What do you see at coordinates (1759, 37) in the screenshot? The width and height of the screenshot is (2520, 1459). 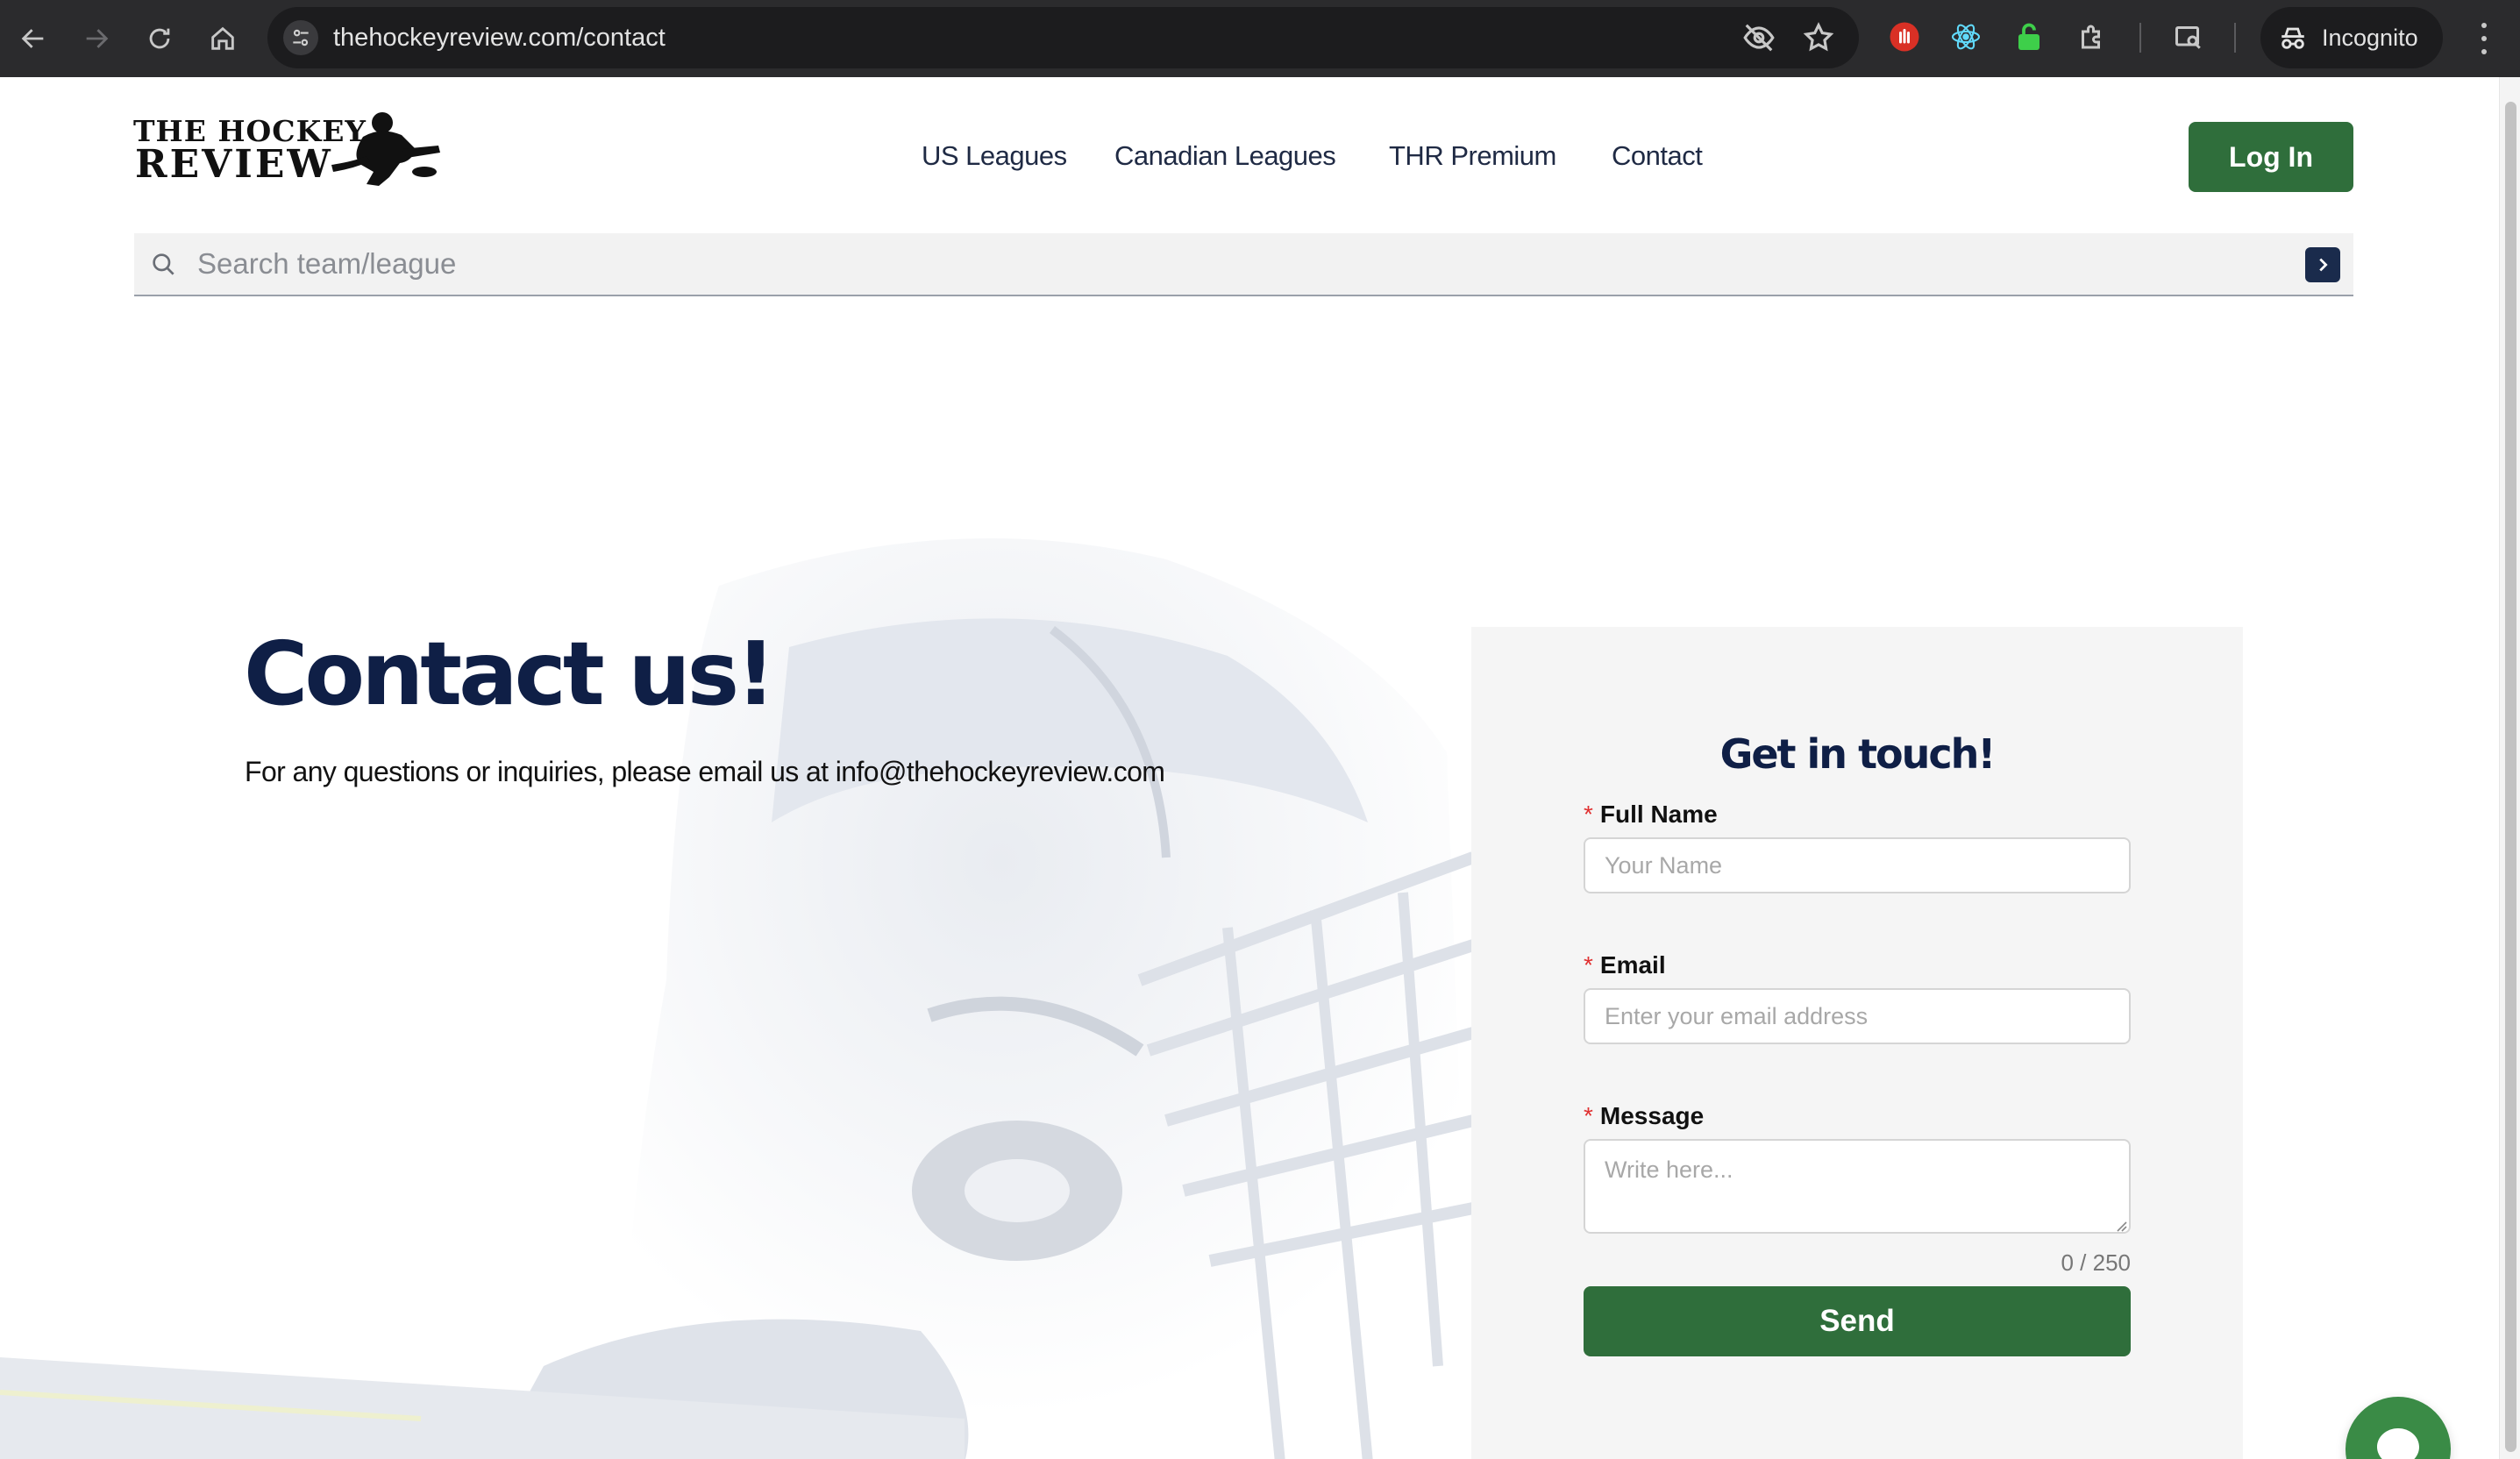 I see `eye-off-icon` at bounding box center [1759, 37].